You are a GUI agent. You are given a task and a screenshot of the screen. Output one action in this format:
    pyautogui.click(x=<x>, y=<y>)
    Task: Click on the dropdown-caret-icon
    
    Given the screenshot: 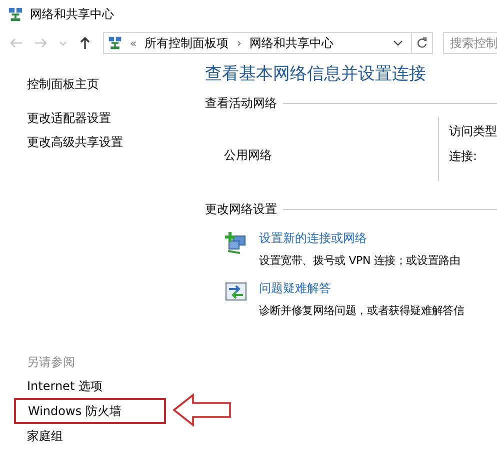 What is the action you would take?
    pyautogui.click(x=398, y=43)
    